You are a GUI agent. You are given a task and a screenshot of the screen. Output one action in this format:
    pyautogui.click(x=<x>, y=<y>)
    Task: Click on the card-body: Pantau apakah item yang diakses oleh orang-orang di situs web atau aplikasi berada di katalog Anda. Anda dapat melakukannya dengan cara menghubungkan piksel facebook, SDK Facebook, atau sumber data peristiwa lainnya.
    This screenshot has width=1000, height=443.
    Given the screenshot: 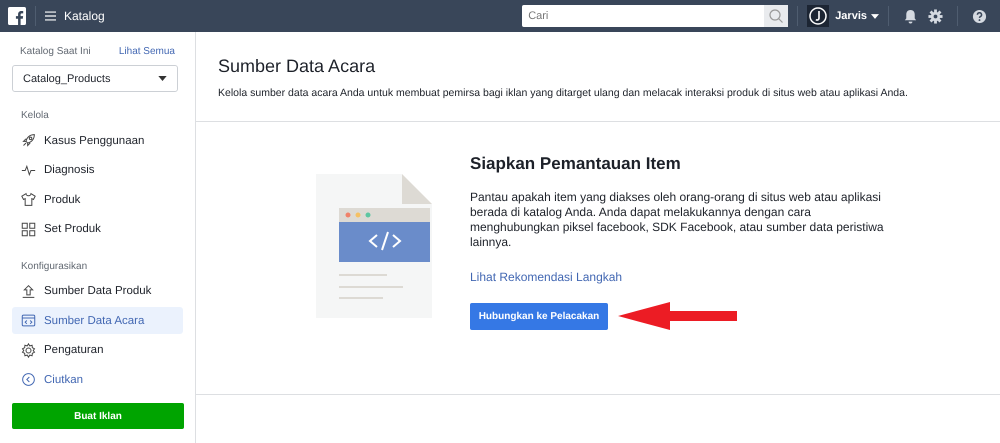 What is the action you would take?
    pyautogui.click(x=677, y=220)
    